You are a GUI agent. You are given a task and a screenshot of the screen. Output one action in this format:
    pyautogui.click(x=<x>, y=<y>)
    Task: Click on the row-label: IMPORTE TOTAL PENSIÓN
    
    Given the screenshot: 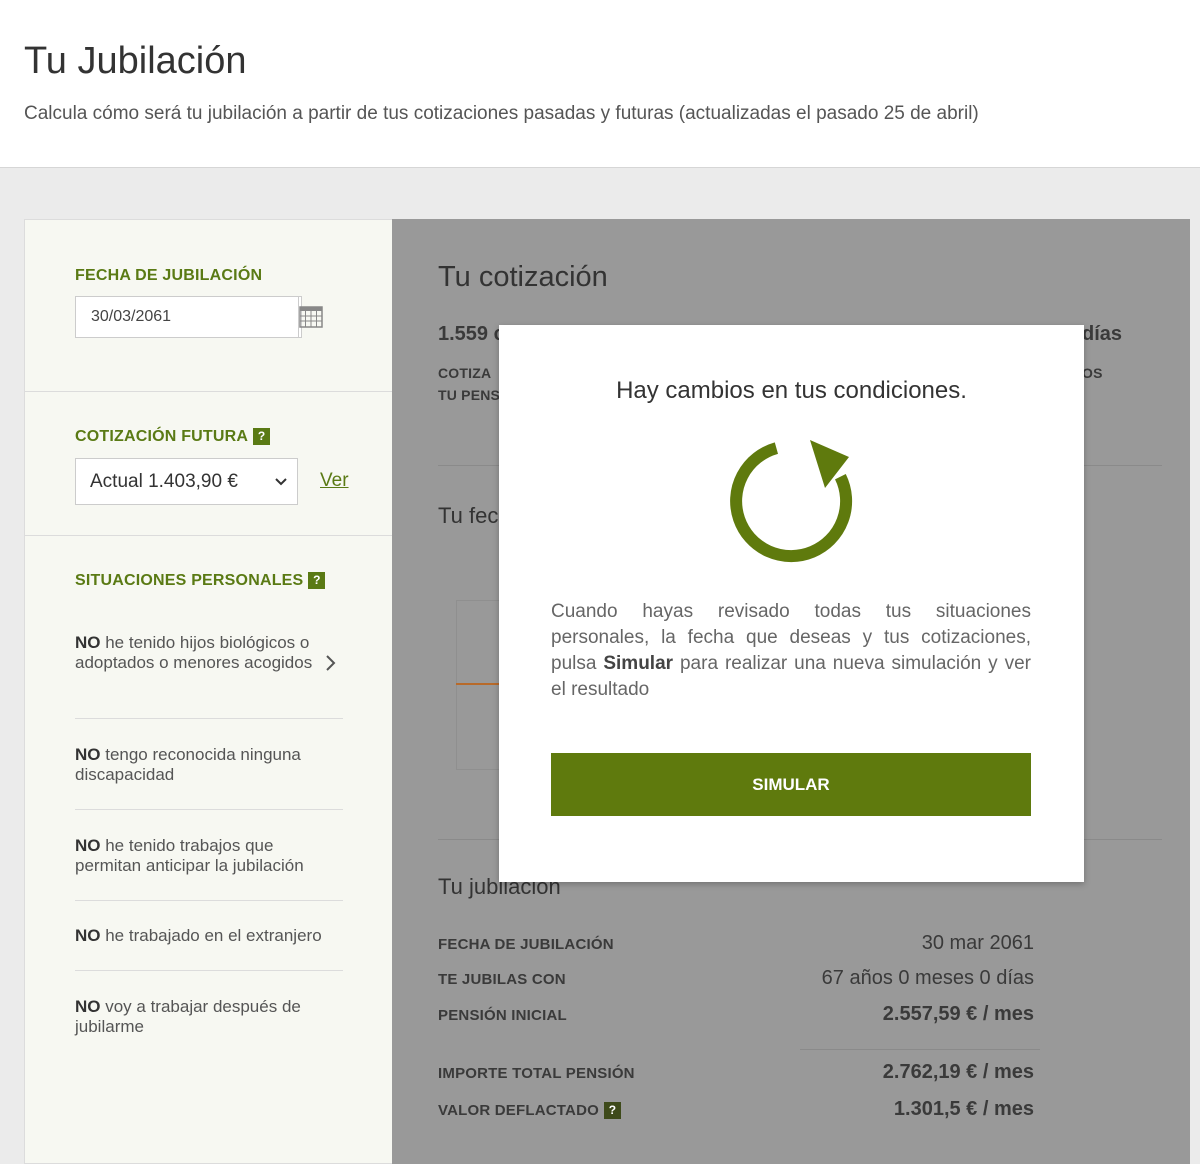 What is the action you would take?
    pyautogui.click(x=536, y=1073)
    